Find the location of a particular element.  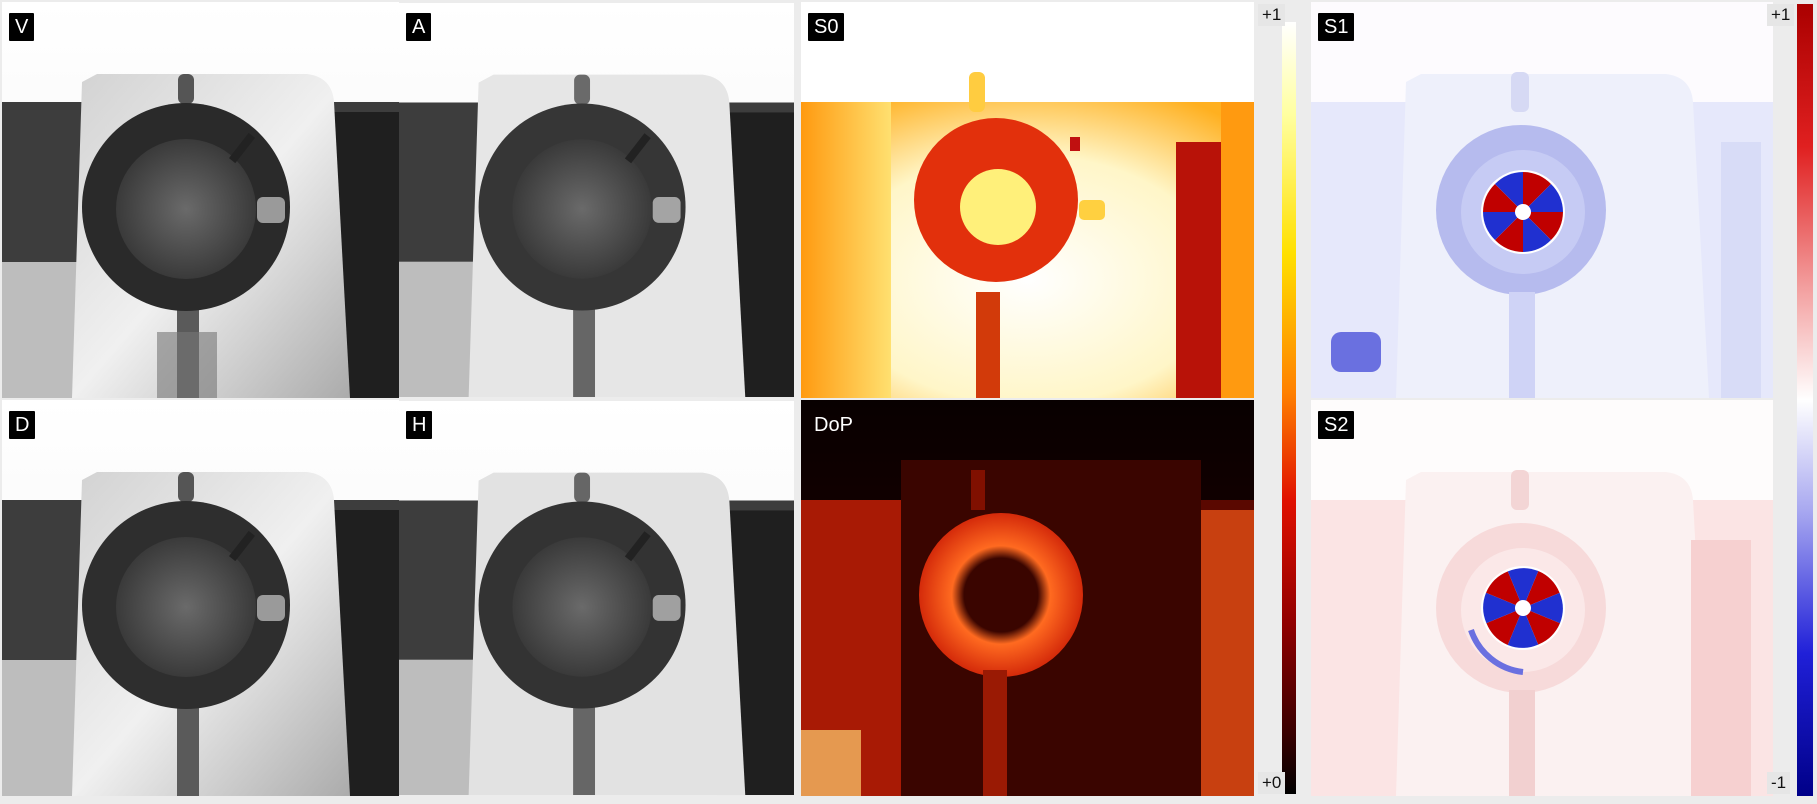

intensity-colorbar is located at coordinates (1289, 408).